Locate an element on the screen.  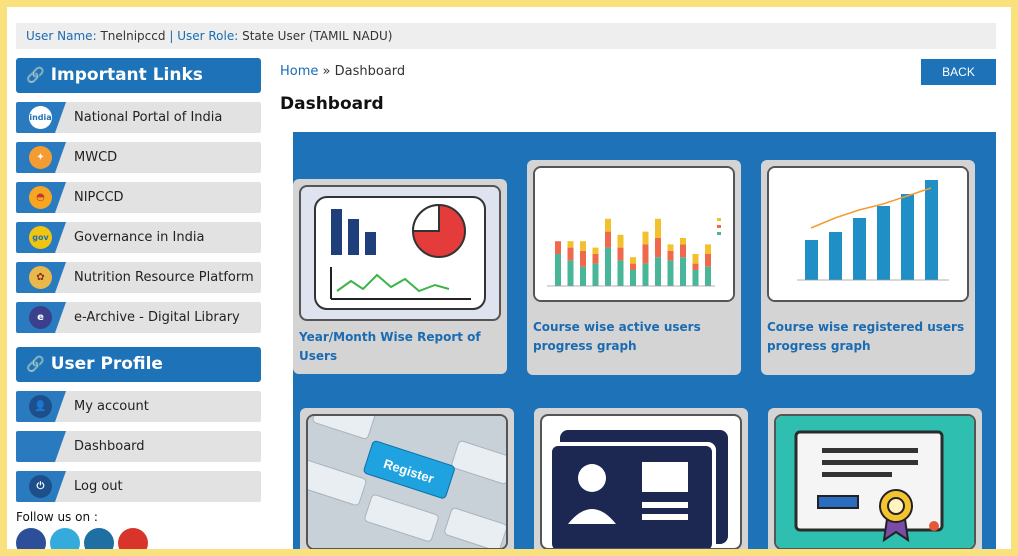
breadcrumb: Home » Dashboard is located at coordinates (342, 71).